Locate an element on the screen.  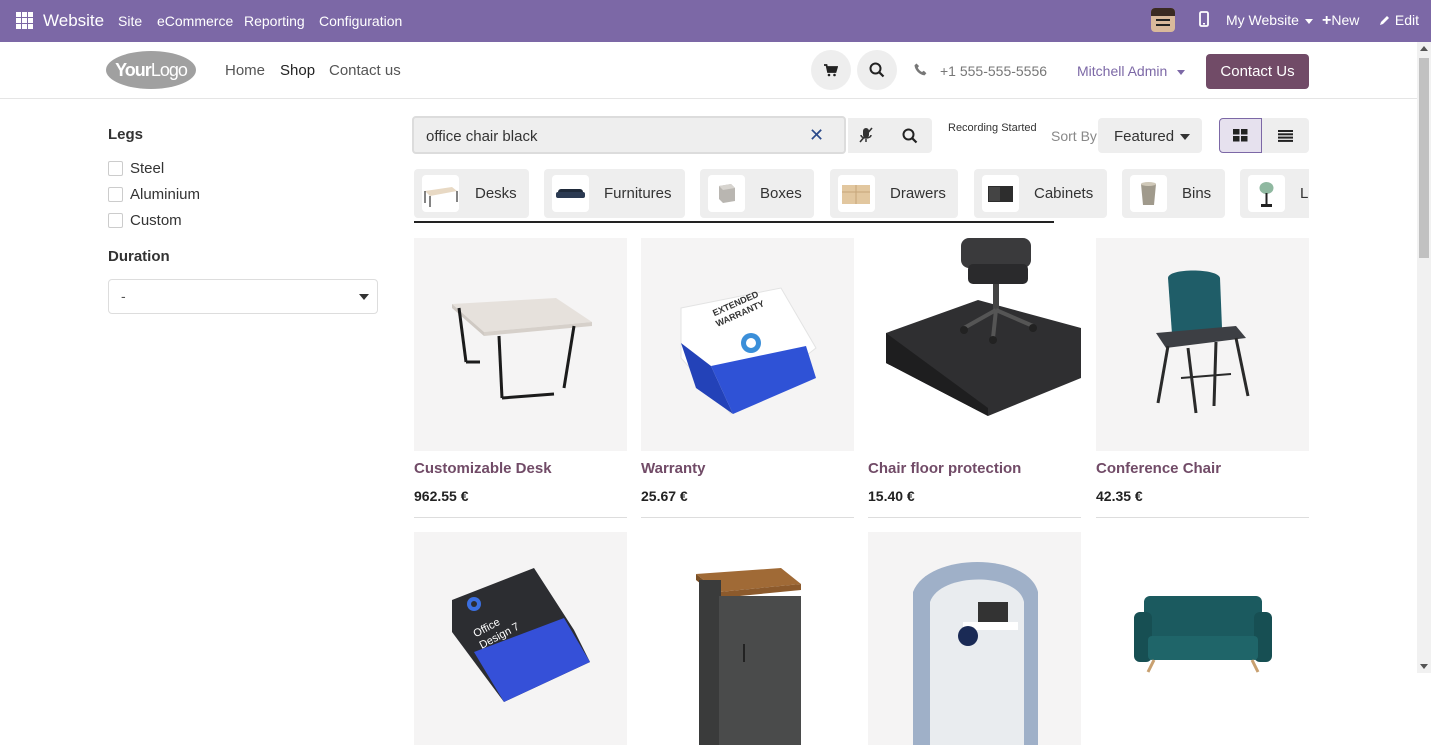
website-switcher: My Website is located at coordinates (1269, 20).